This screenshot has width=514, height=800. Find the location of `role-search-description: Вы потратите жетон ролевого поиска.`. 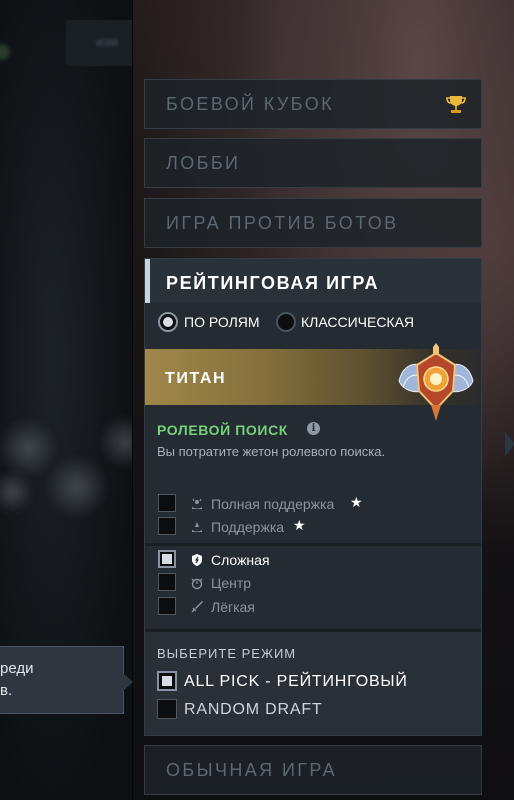

role-search-description: Вы потратите жетон ролевого поиска. is located at coordinates (271, 451).